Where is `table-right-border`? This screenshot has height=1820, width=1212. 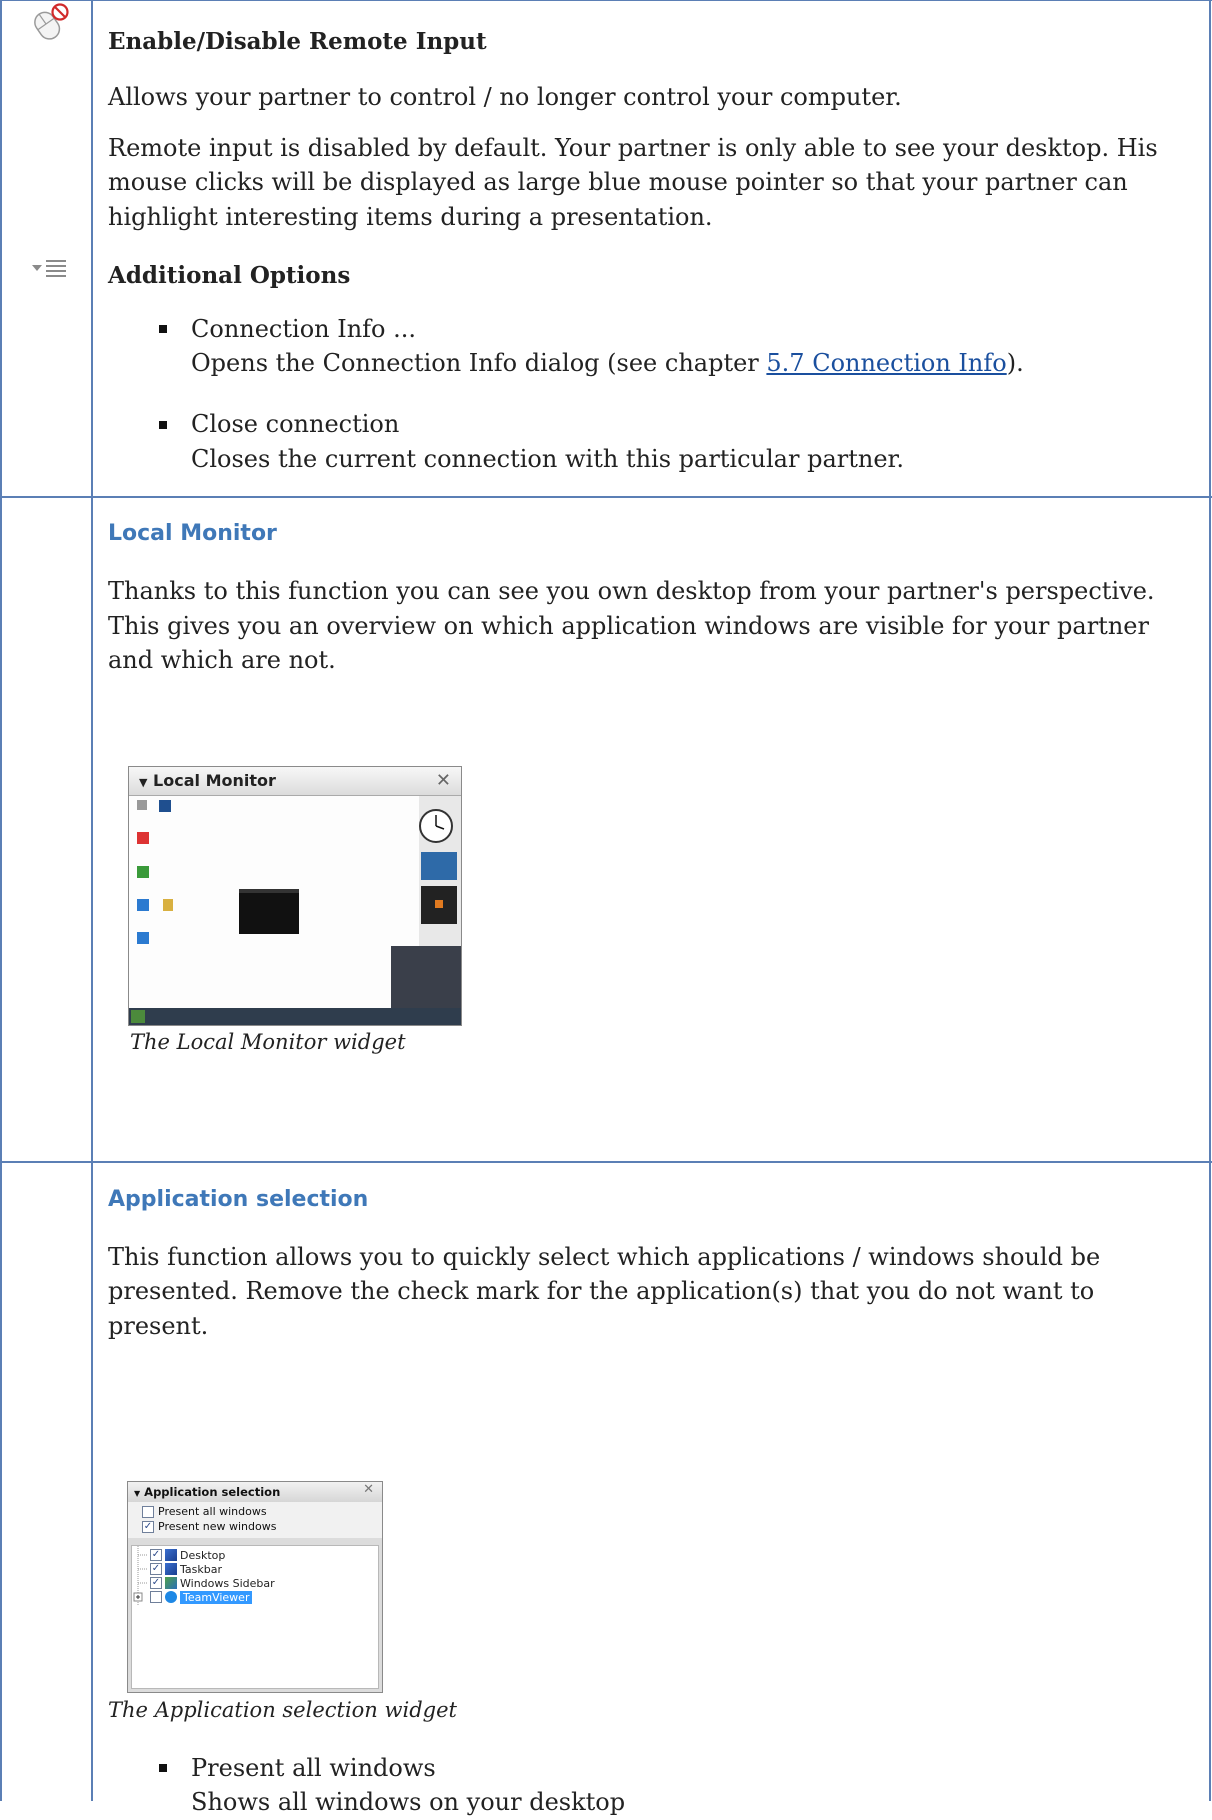 table-right-border is located at coordinates (1210, 900).